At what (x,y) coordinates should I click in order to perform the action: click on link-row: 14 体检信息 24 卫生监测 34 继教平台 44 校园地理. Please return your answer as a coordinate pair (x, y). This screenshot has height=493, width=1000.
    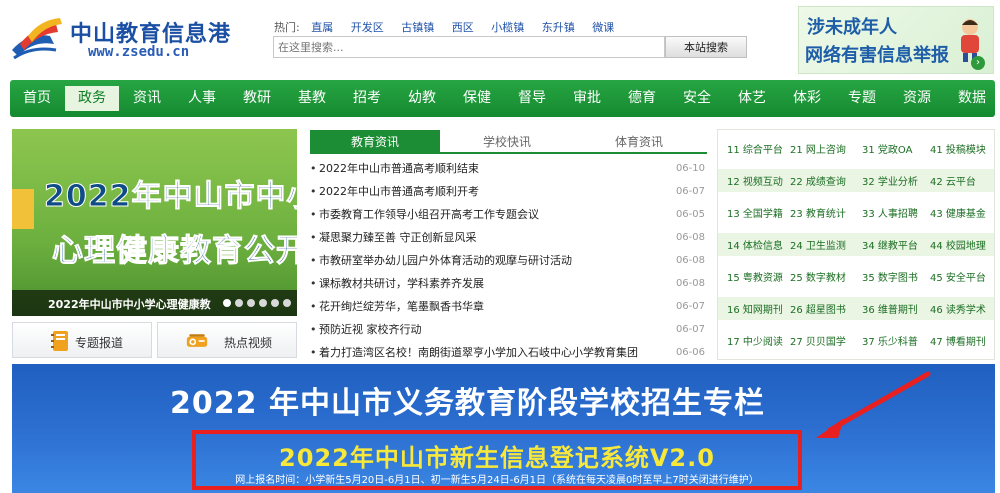
    Looking at the image, I should click on (856, 244).